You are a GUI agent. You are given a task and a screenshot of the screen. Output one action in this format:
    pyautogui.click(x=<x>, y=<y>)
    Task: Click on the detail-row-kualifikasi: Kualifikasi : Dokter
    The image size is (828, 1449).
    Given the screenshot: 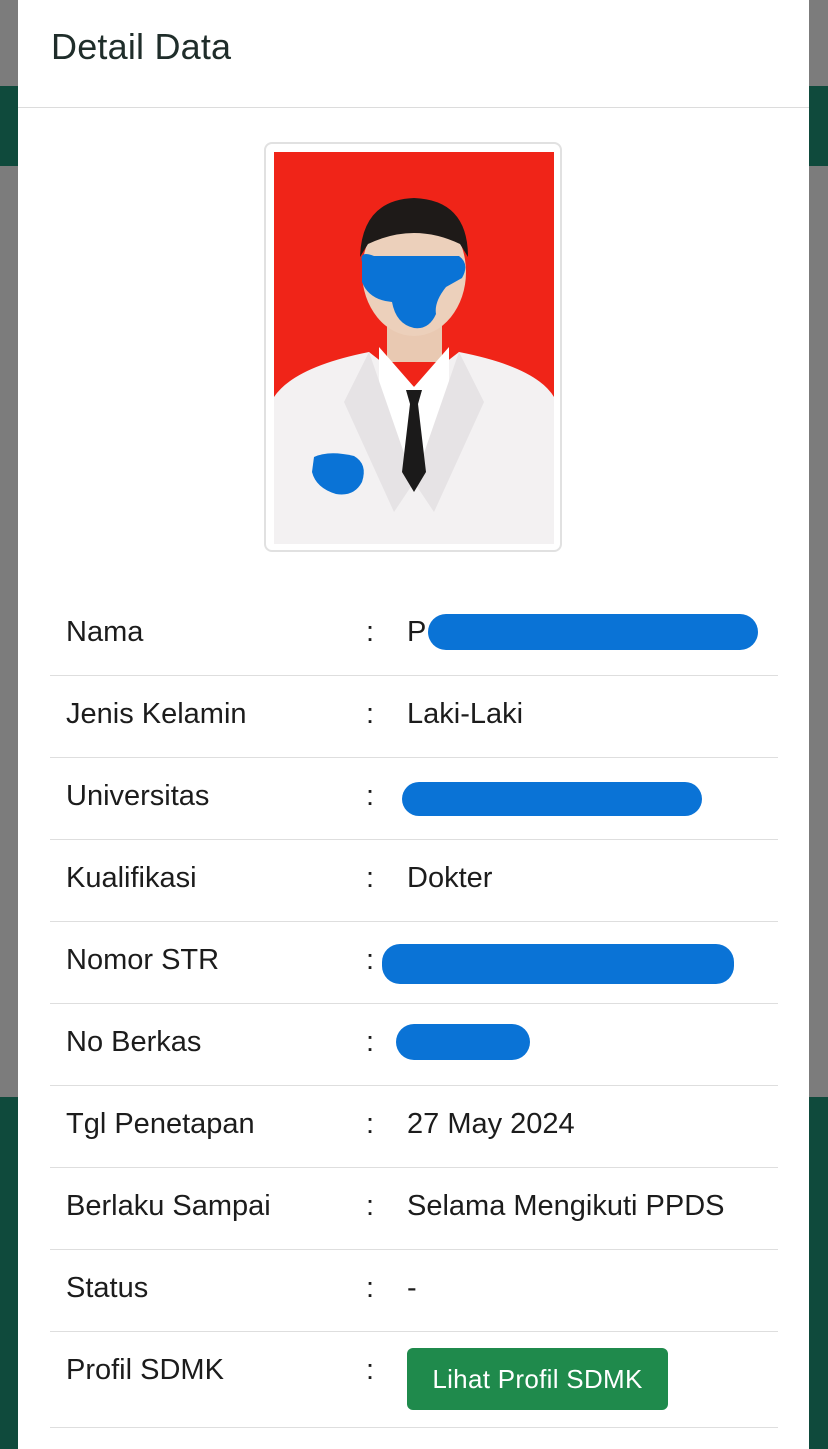 What is the action you would take?
    pyautogui.click(x=414, y=881)
    